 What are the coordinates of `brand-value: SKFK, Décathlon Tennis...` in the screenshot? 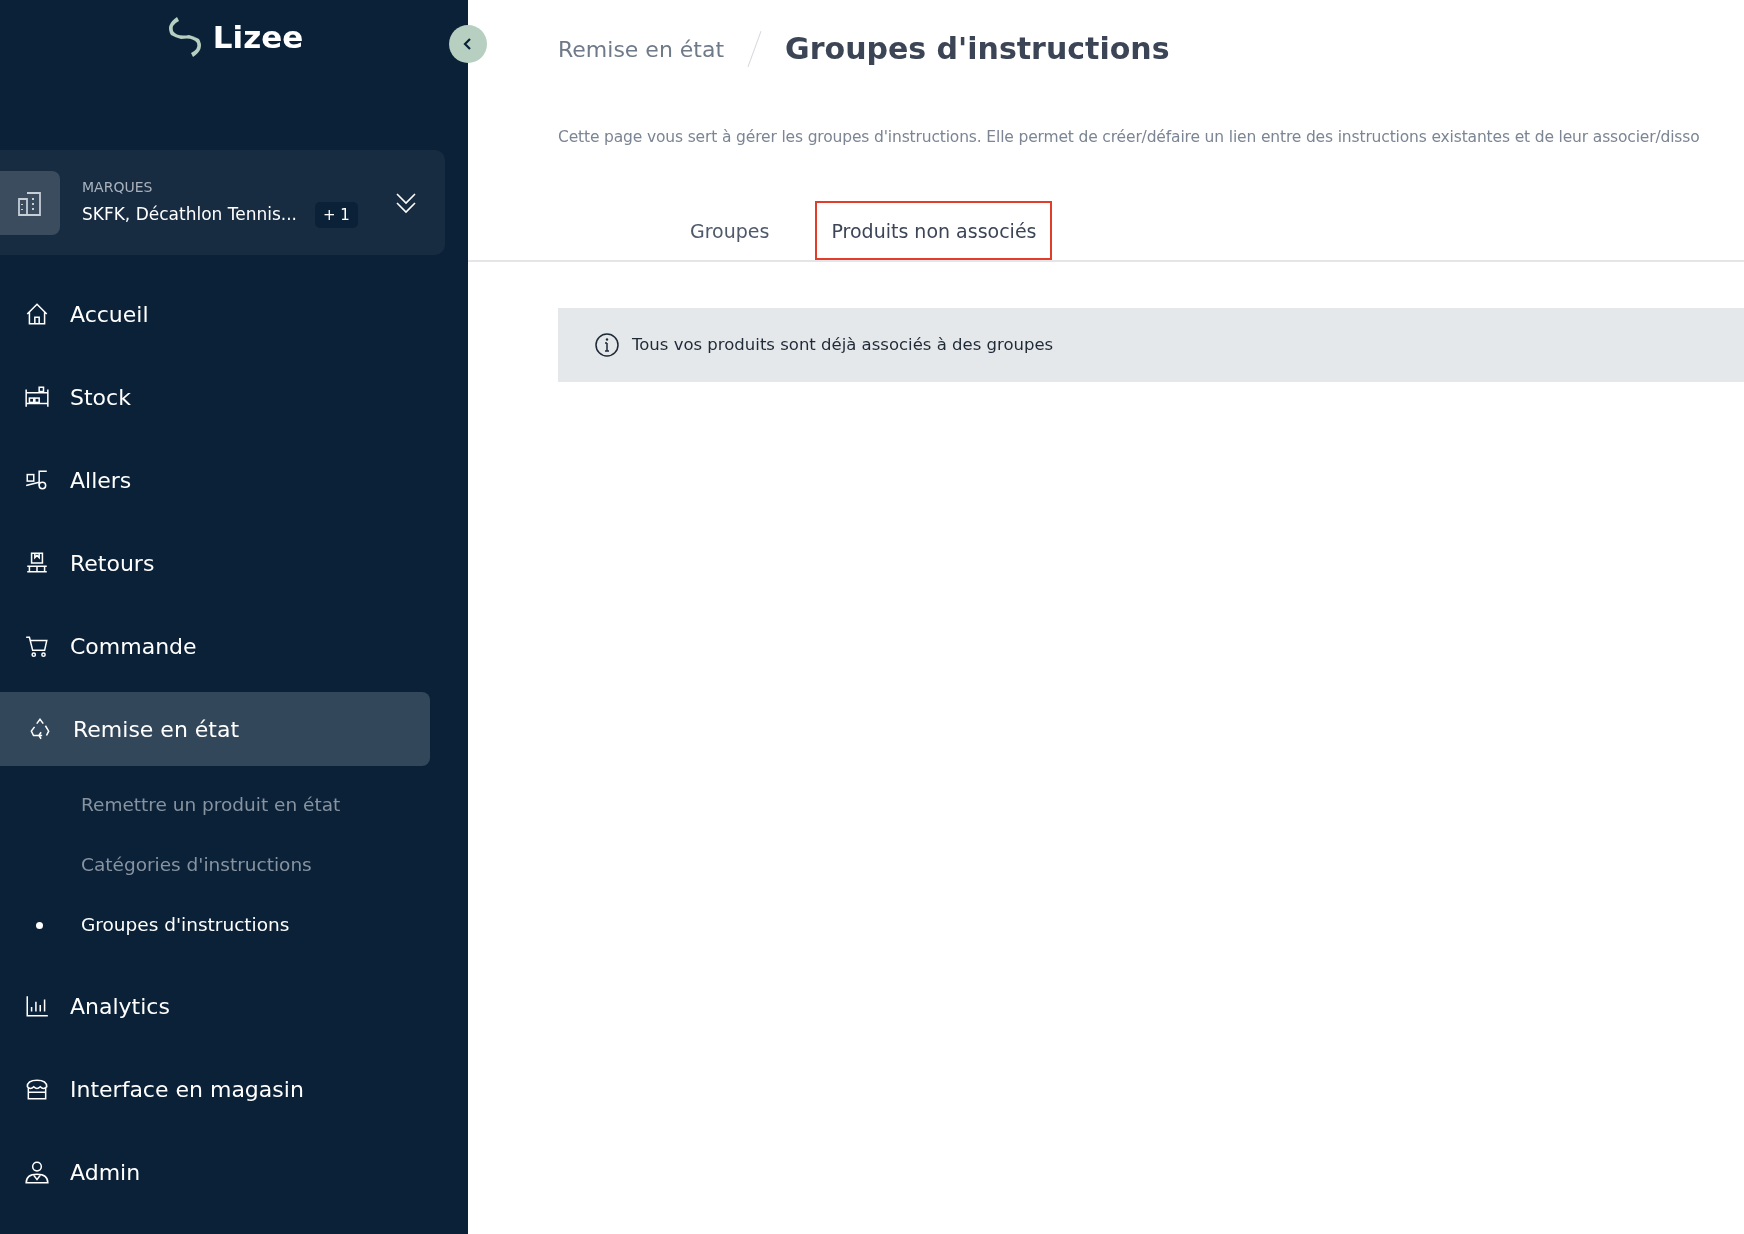 It's located at (190, 215).